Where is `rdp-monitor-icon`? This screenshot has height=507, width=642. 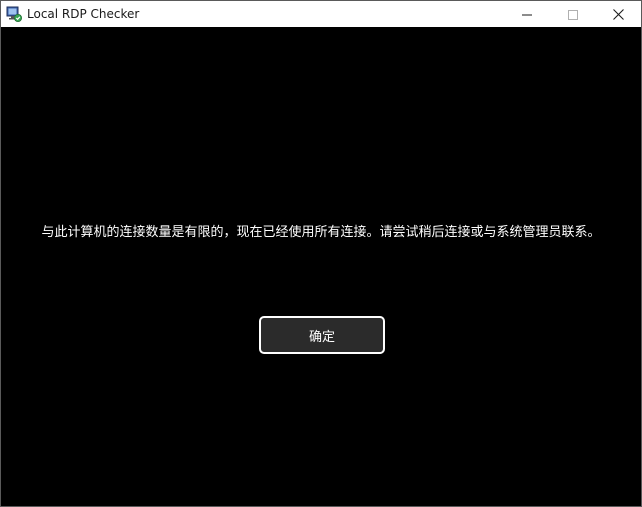
rdp-monitor-icon is located at coordinates (14, 14).